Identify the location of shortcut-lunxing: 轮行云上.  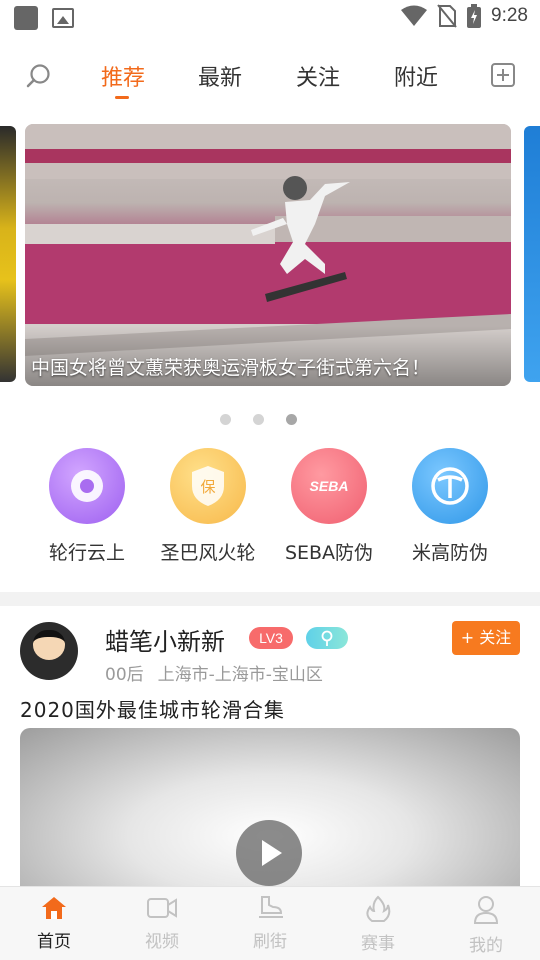
(87, 506).